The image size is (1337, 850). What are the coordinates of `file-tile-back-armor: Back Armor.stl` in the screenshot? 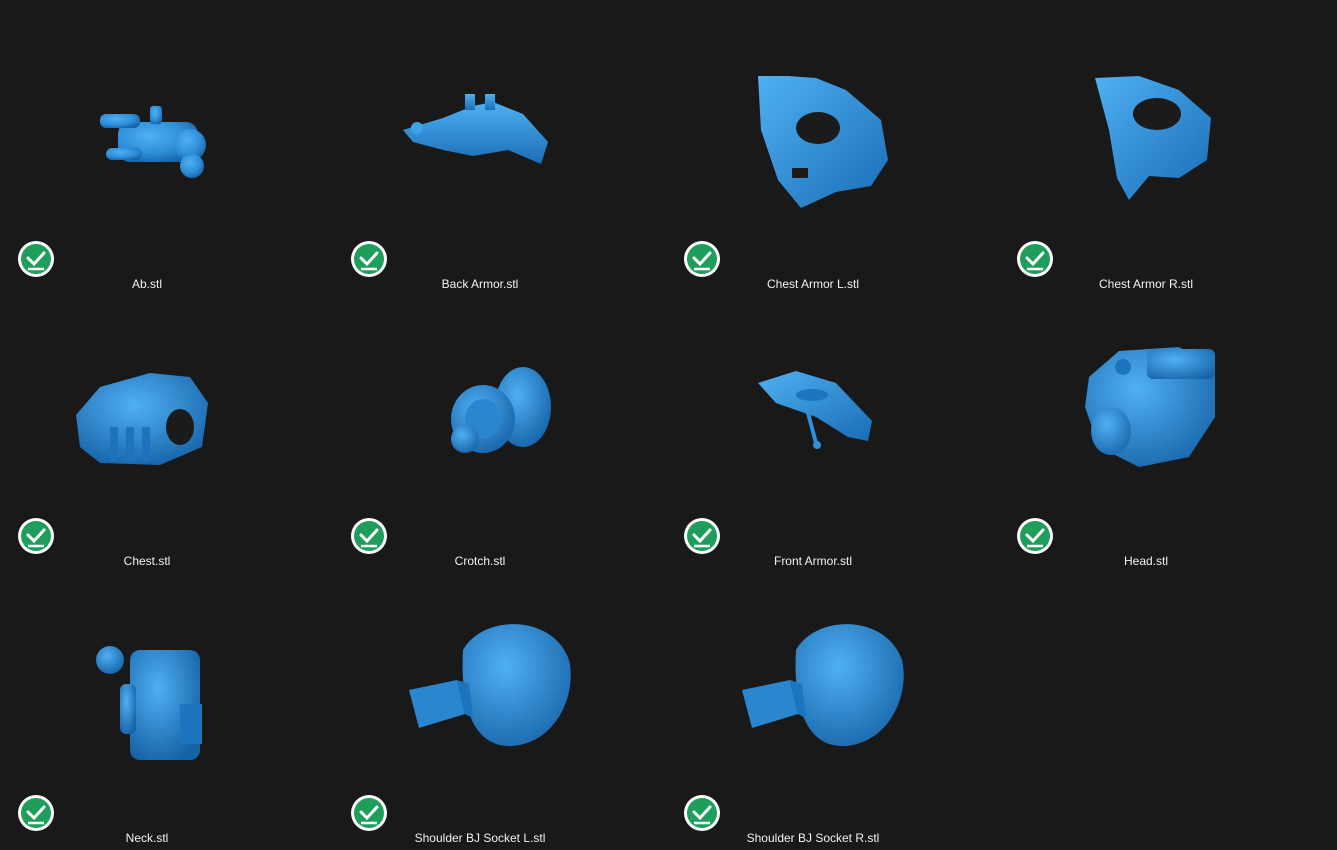 It's located at (493, 150).